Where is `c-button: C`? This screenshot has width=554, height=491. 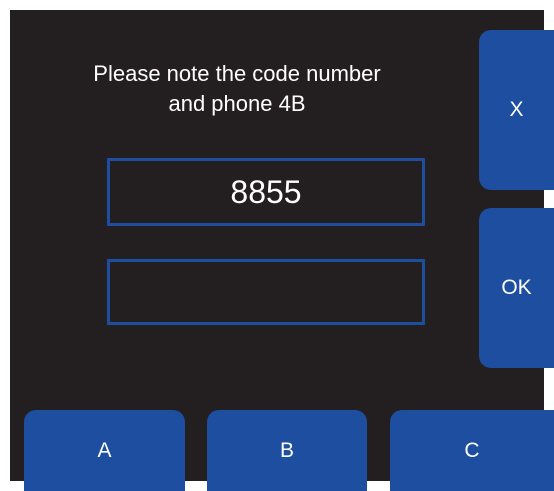 c-button: C is located at coordinates (472, 450).